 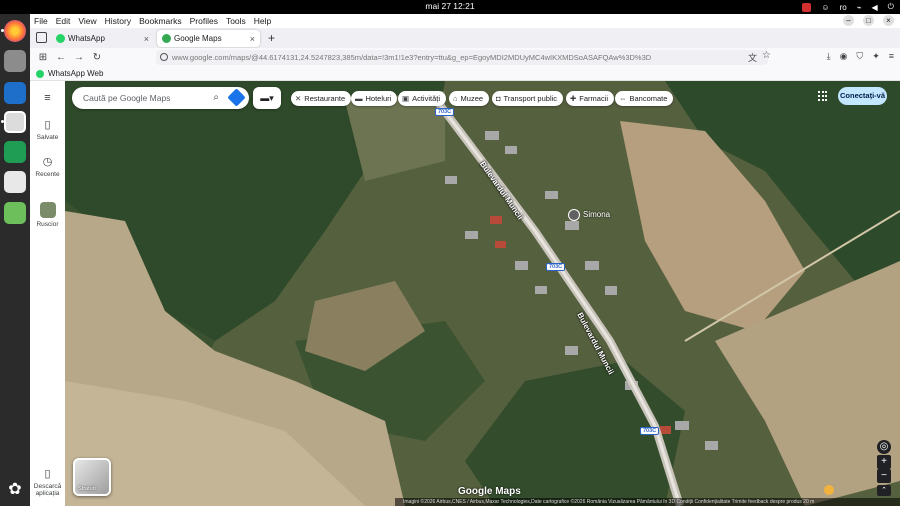 I want to click on bookmark-whatsapp-web: WhatsApp Web, so click(x=75, y=73).